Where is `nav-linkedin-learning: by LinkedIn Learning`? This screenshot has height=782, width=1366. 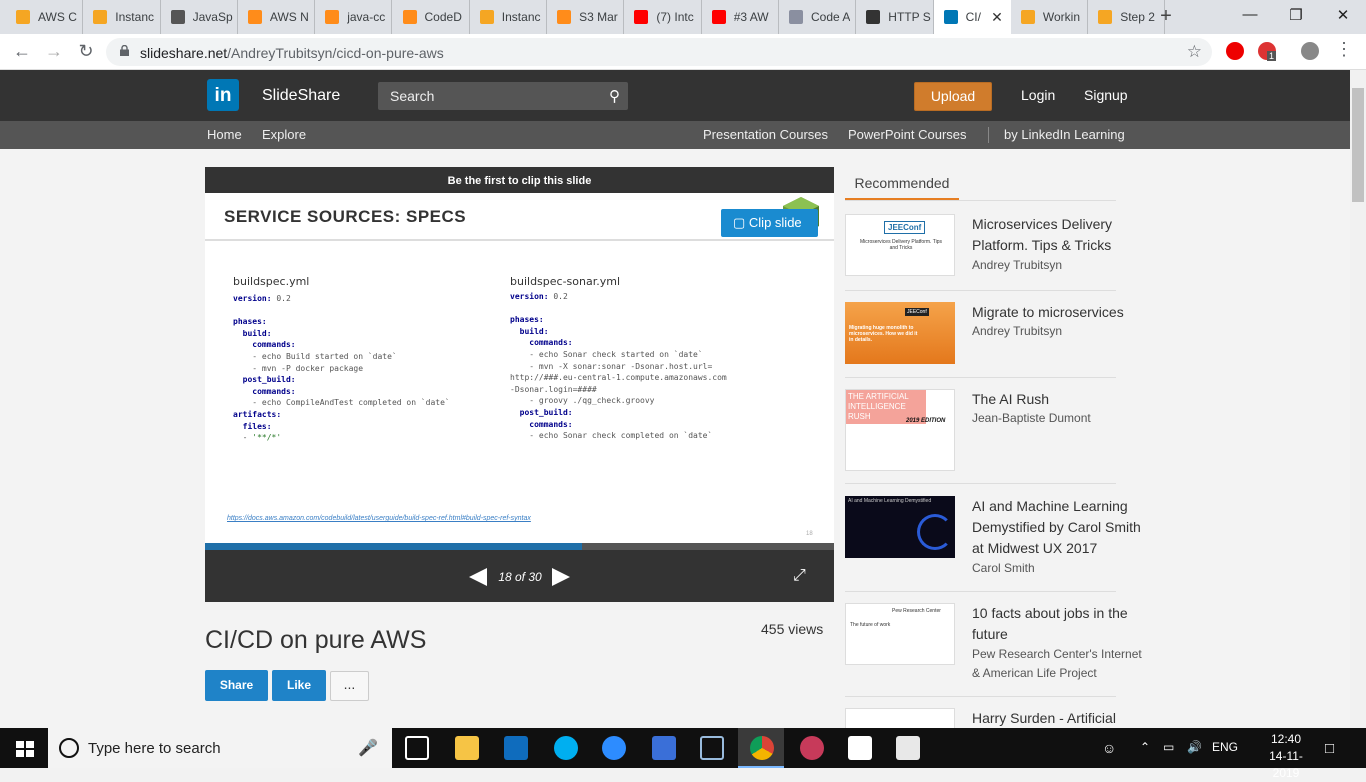 nav-linkedin-learning: by LinkedIn Learning is located at coordinates (1064, 134).